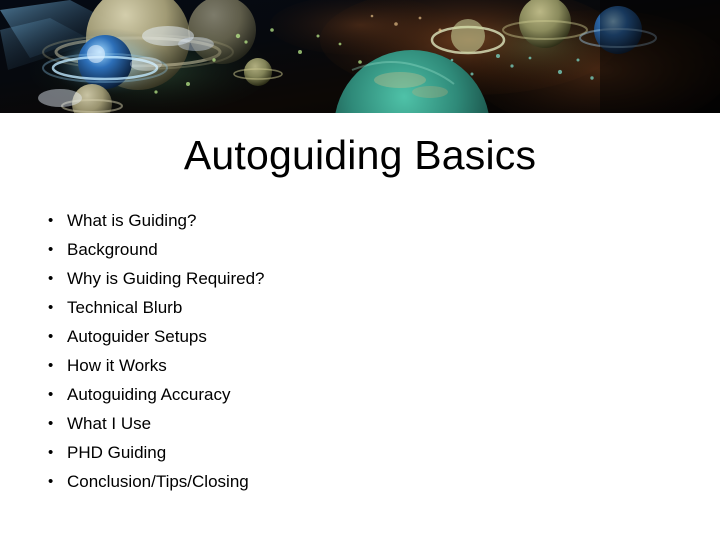 The width and height of the screenshot is (720, 540). Describe the element at coordinates (166, 278) in the screenshot. I see `list-item-label: Why is Guiding Required?` at that location.